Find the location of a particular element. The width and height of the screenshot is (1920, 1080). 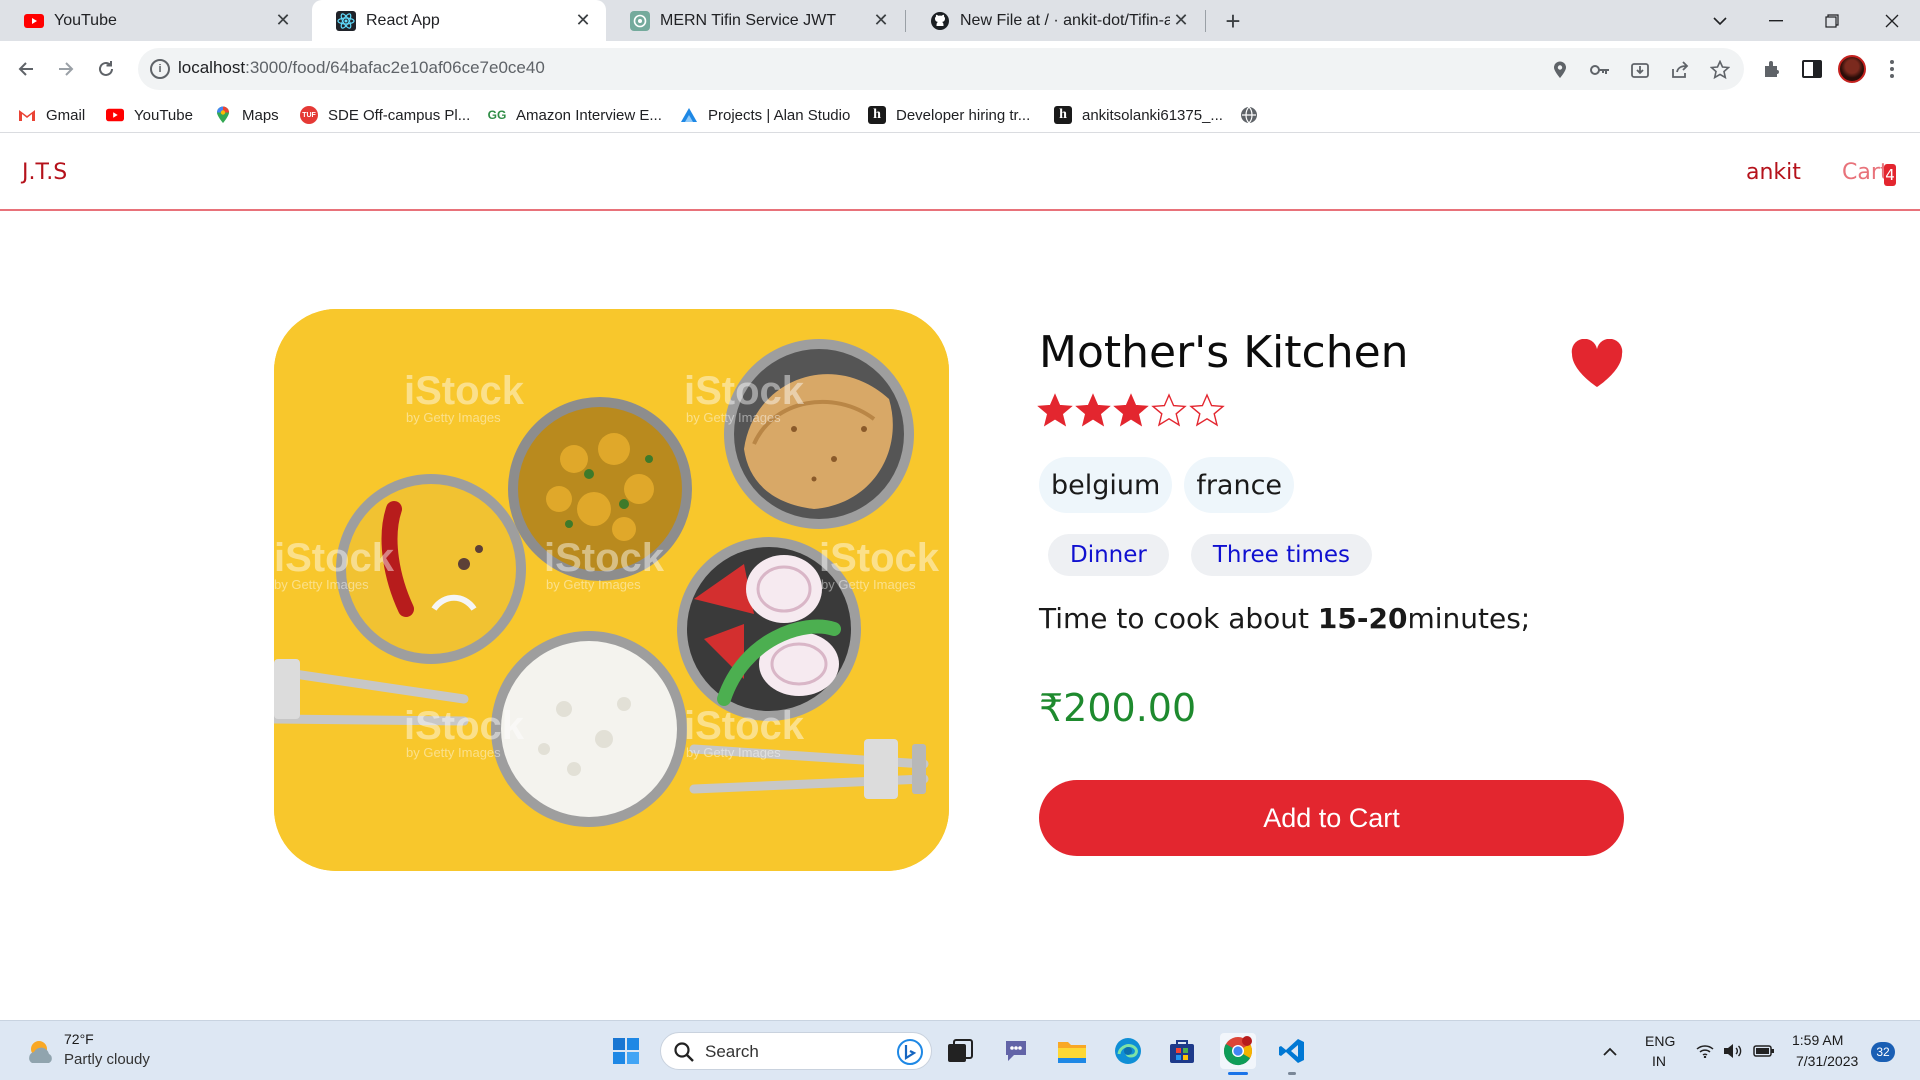

github-icon is located at coordinates (940, 21).